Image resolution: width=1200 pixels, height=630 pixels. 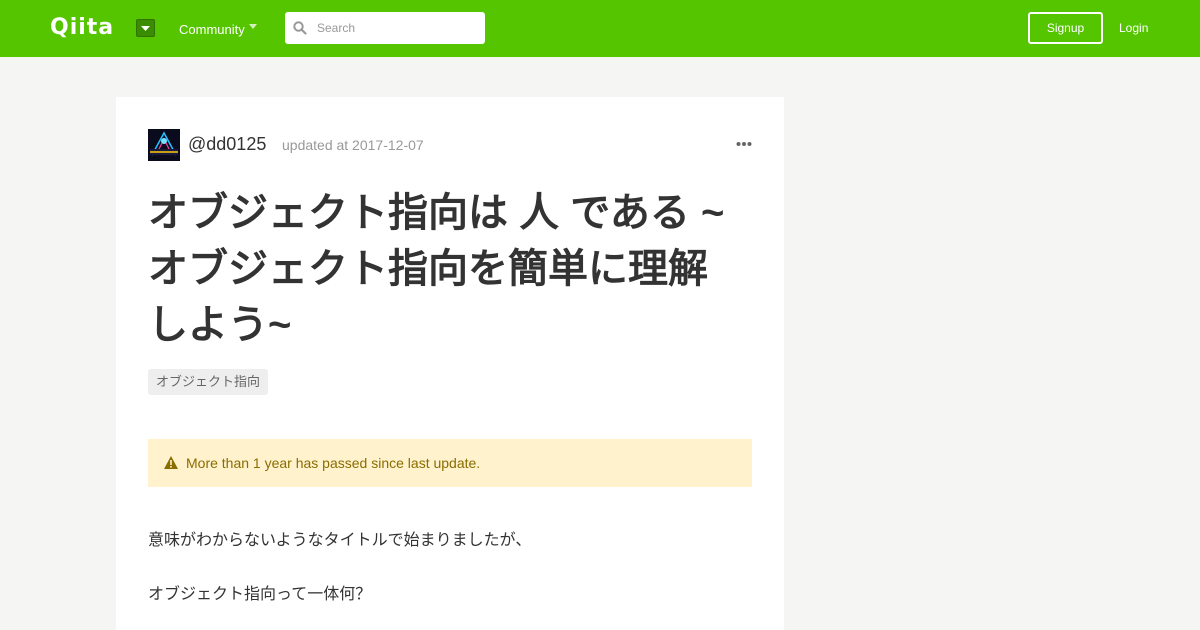 What do you see at coordinates (227, 144) in the screenshot?
I see `author-username: @dd0125` at bounding box center [227, 144].